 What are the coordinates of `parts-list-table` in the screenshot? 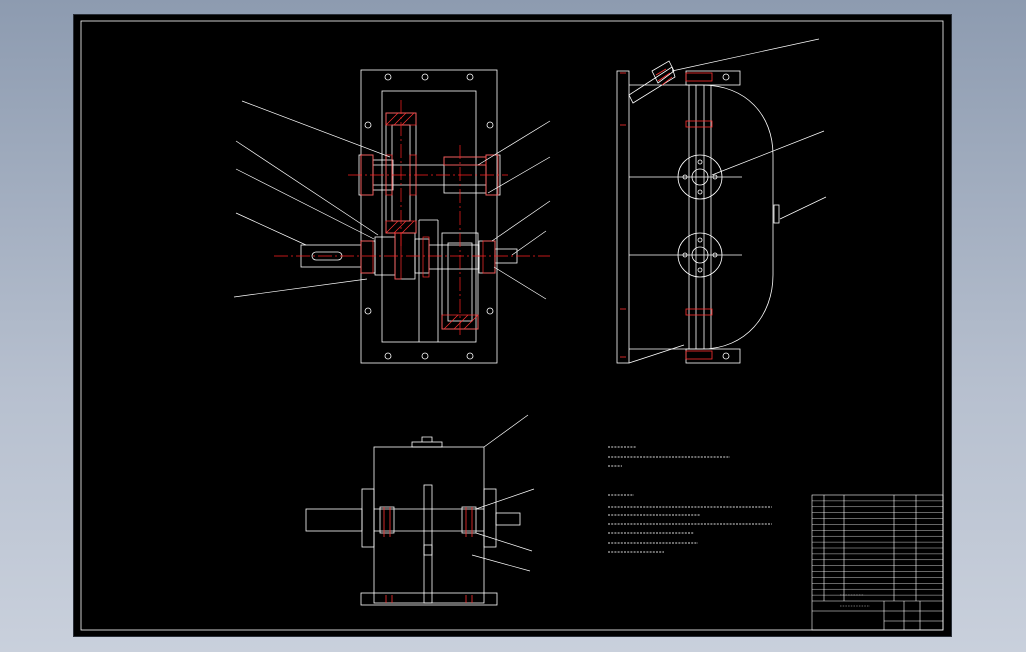 It's located at (877, 562).